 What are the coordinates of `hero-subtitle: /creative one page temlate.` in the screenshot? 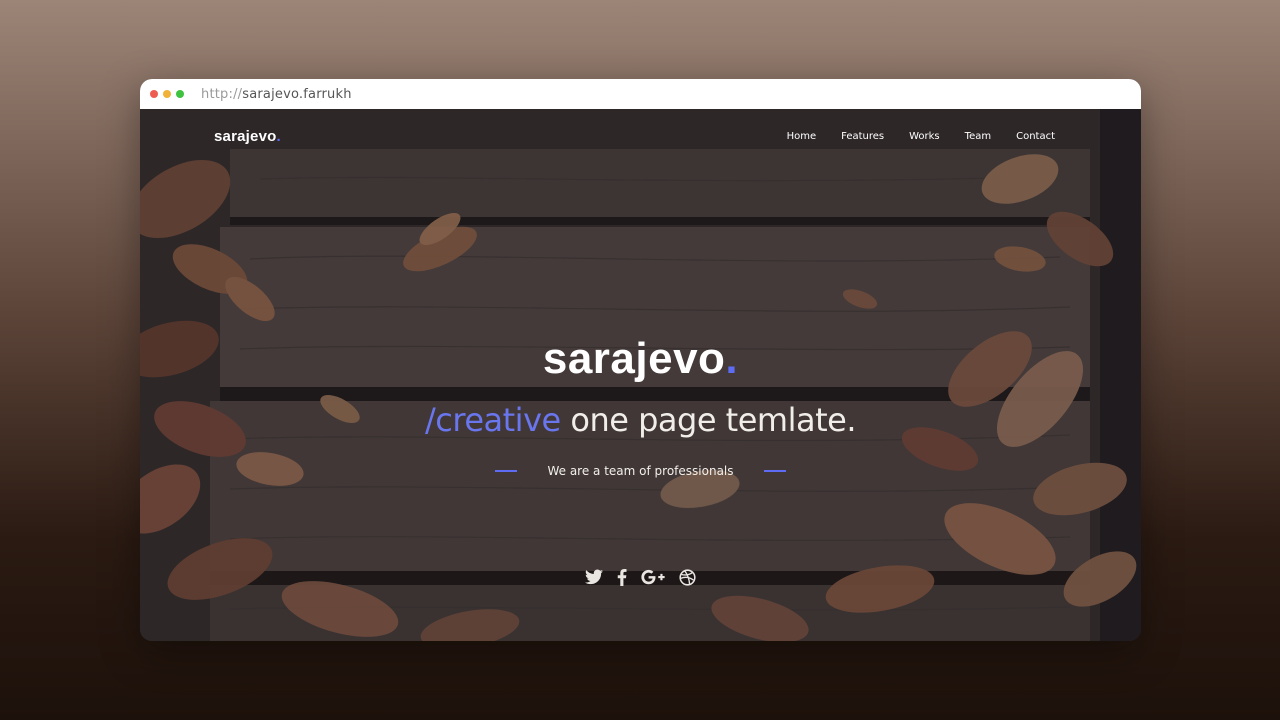 It's located at (640, 420).